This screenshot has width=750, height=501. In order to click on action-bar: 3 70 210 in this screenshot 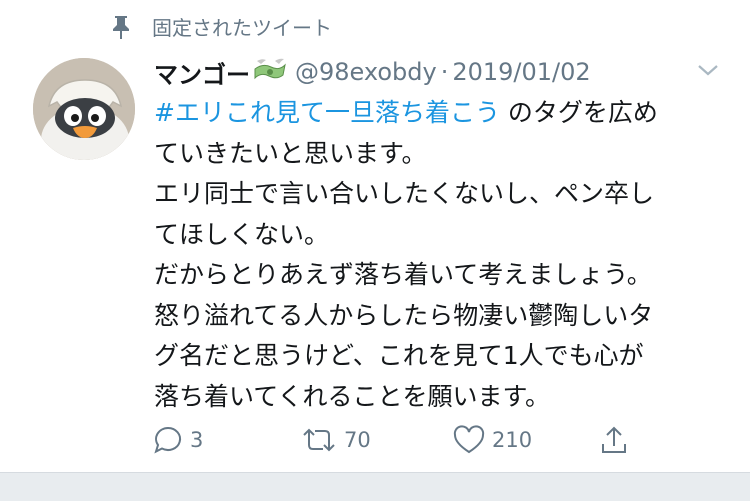, I will do `click(375, 440)`.